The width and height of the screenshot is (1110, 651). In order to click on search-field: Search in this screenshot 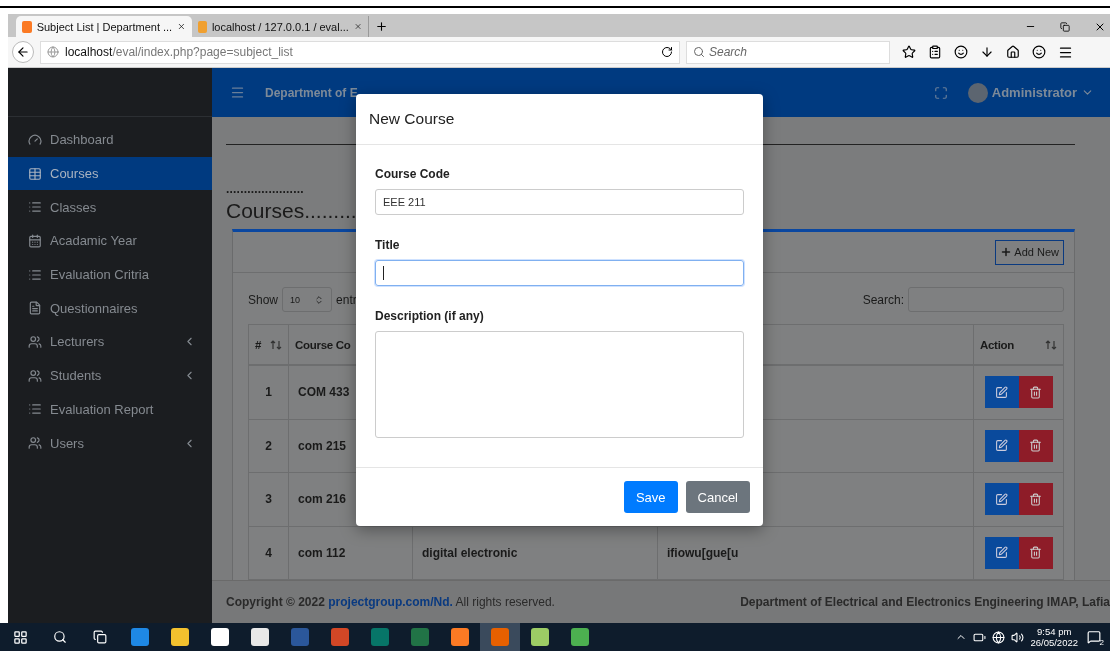, I will do `click(788, 52)`.